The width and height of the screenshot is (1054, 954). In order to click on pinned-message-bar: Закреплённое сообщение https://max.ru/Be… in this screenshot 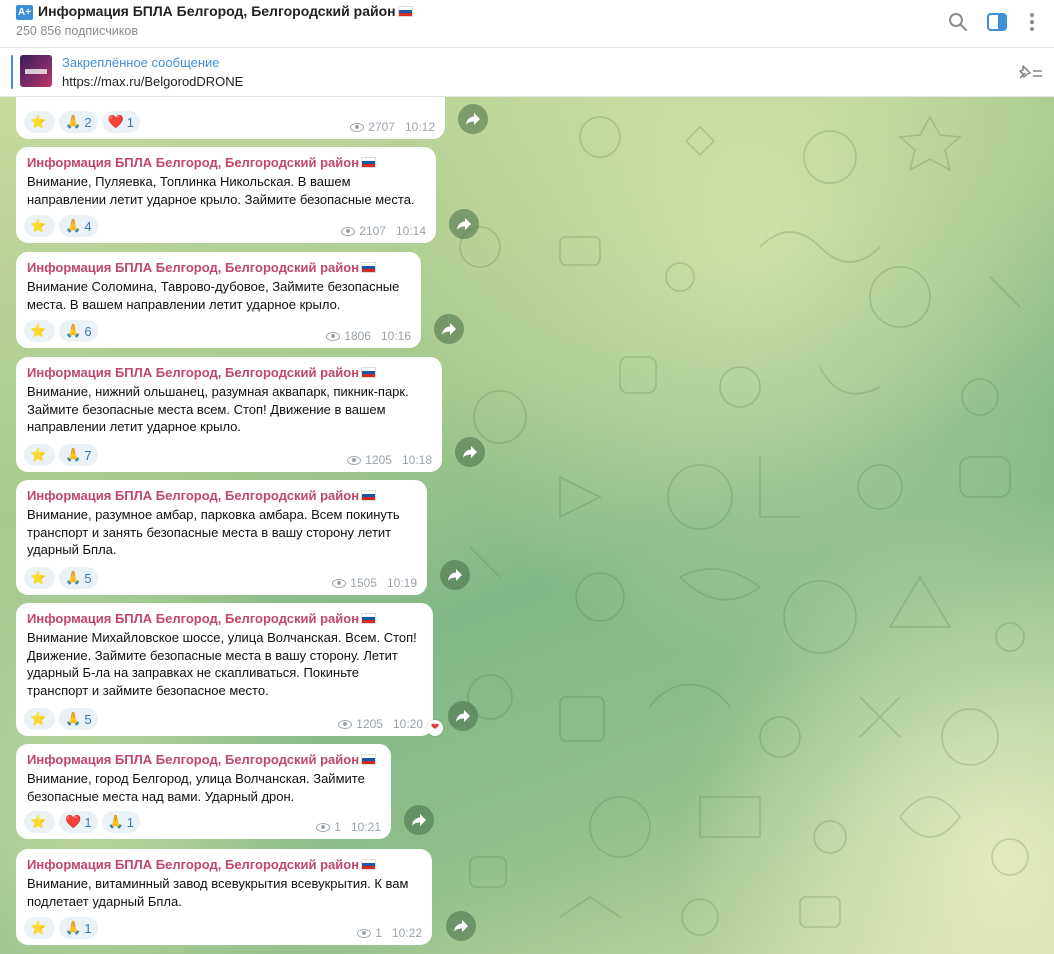, I will do `click(527, 72)`.